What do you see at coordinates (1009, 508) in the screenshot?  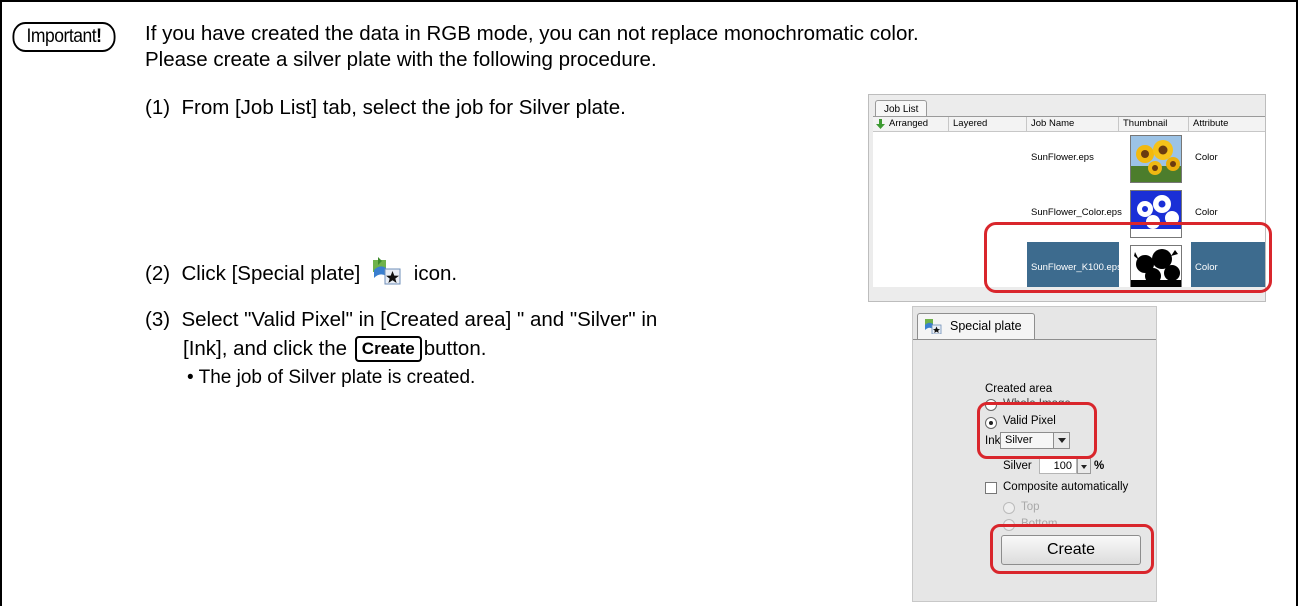 I see `top-radio` at bounding box center [1009, 508].